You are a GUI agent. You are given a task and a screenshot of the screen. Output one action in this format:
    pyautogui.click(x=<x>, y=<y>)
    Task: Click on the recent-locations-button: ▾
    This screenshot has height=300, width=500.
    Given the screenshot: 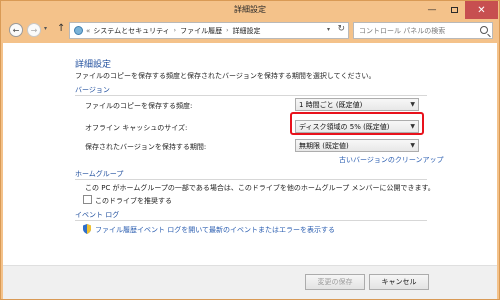 What is the action you would take?
    pyautogui.click(x=45, y=28)
    